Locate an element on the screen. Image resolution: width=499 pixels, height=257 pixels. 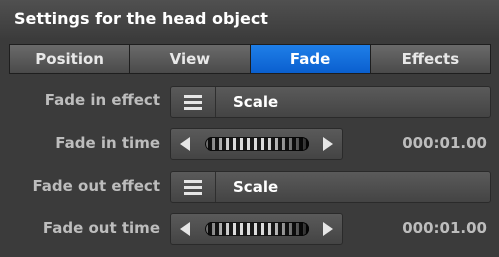
tab-position: Position is located at coordinates (70, 59).